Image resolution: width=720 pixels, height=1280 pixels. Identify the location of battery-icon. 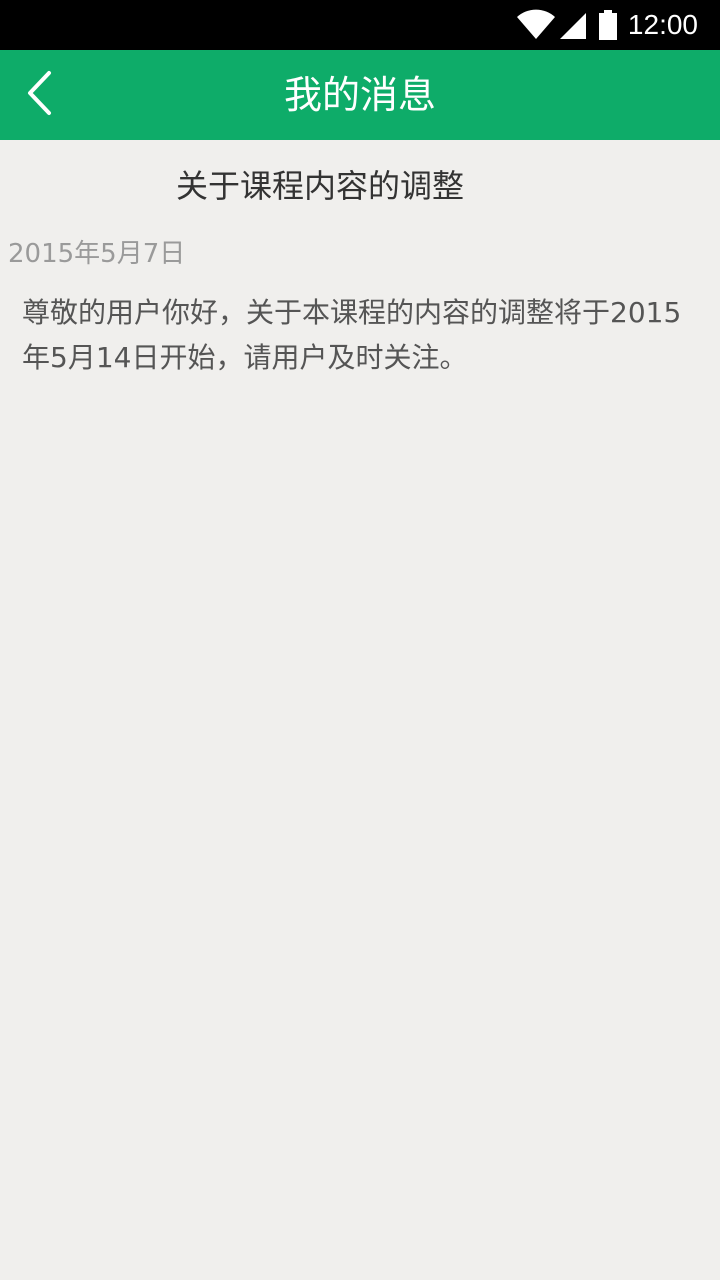
(608, 25).